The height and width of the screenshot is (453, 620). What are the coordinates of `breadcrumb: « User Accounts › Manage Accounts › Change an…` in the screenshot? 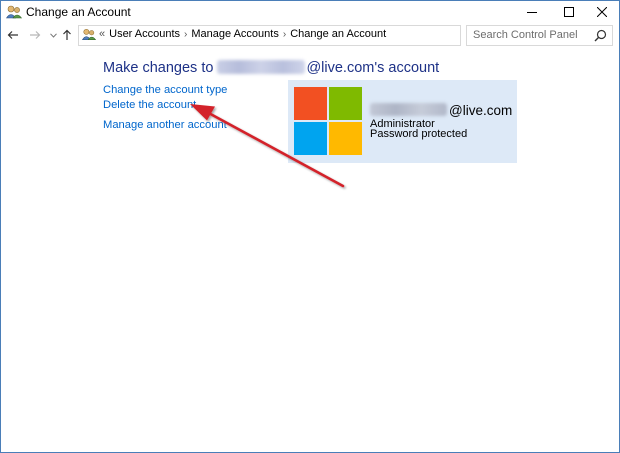 It's located at (242, 34).